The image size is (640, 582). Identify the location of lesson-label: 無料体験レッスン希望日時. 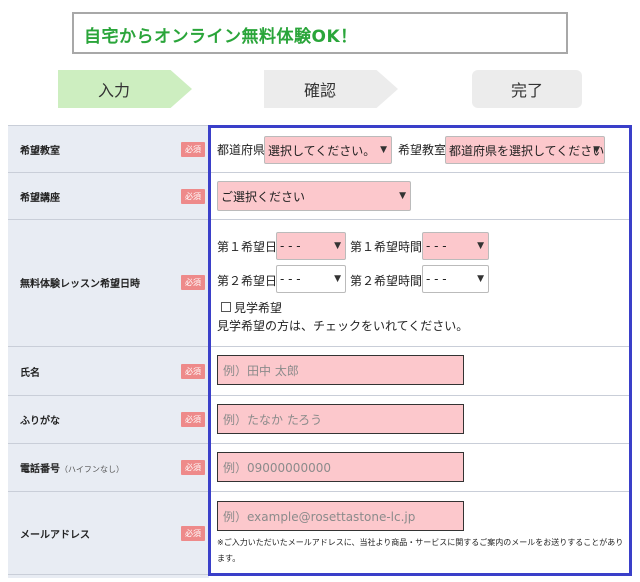
(80, 284).